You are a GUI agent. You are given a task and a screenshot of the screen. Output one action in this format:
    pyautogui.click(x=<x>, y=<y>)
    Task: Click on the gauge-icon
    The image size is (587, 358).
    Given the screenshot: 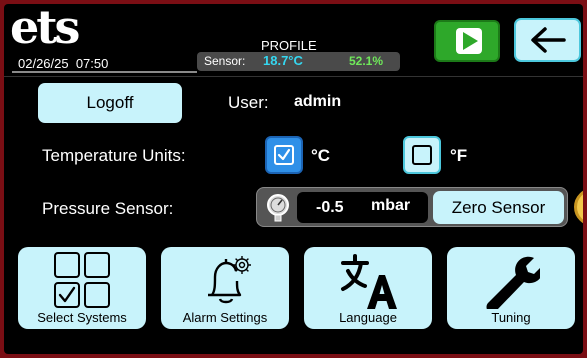 What is the action you would take?
    pyautogui.click(x=278, y=208)
    